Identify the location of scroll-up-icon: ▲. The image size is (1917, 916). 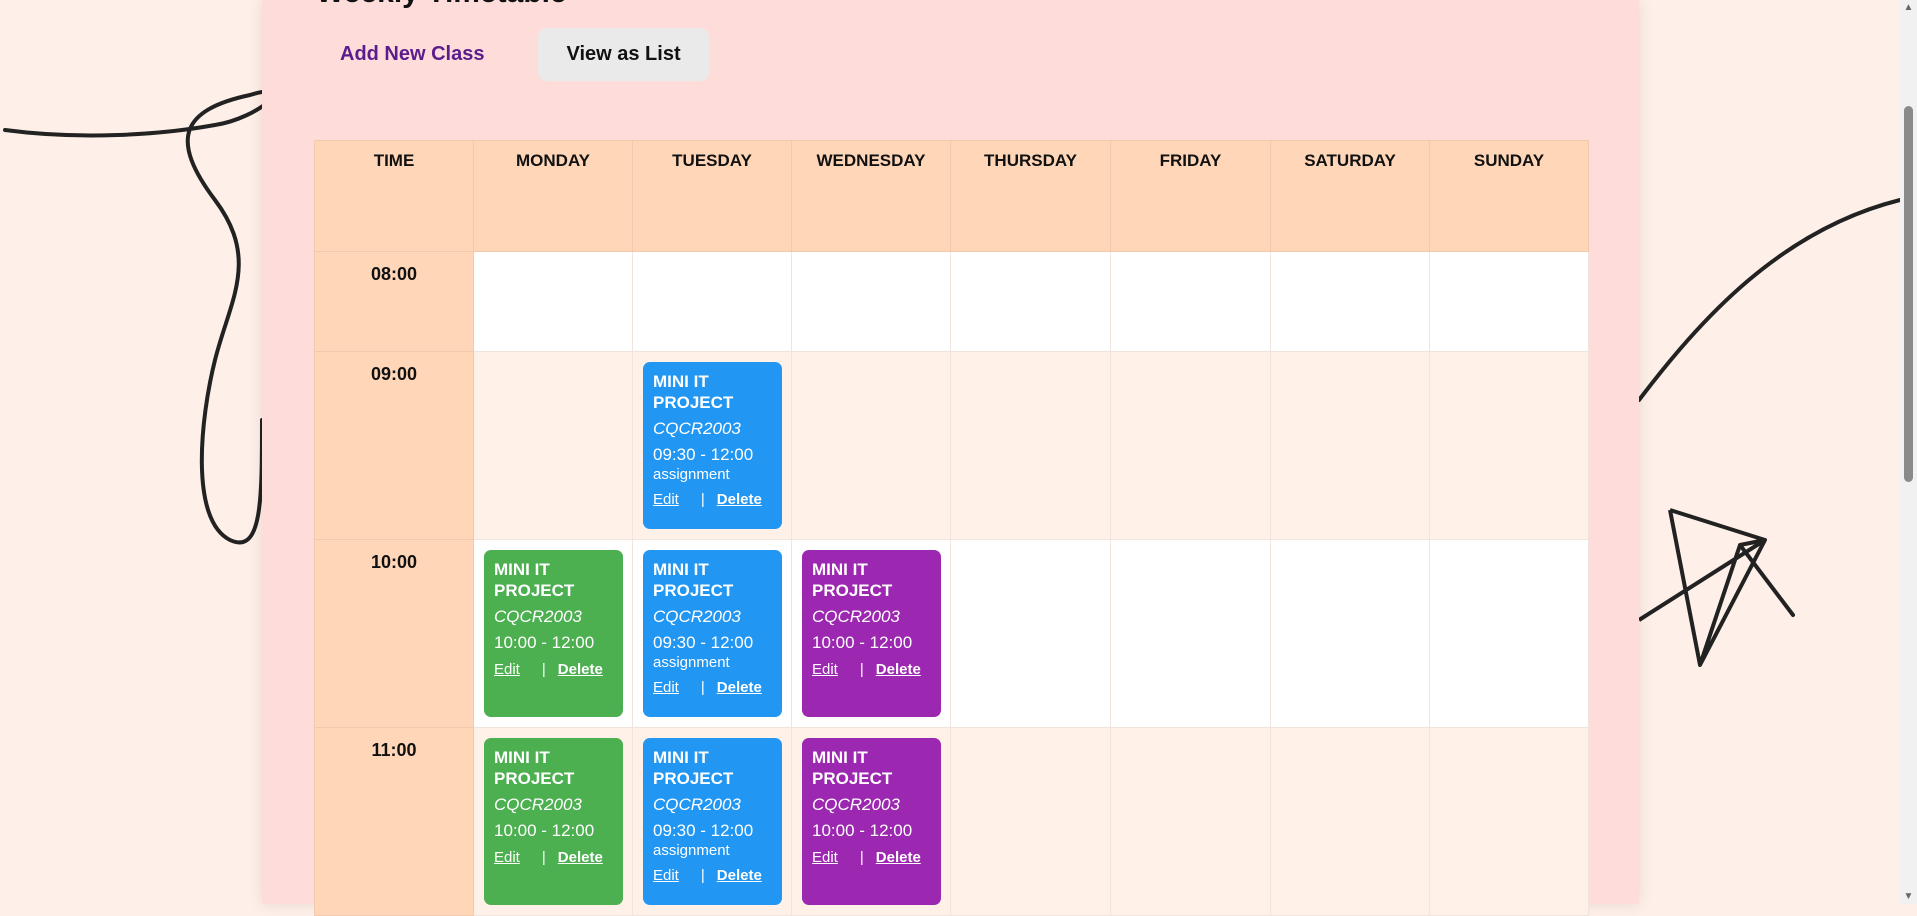
(1908, 7).